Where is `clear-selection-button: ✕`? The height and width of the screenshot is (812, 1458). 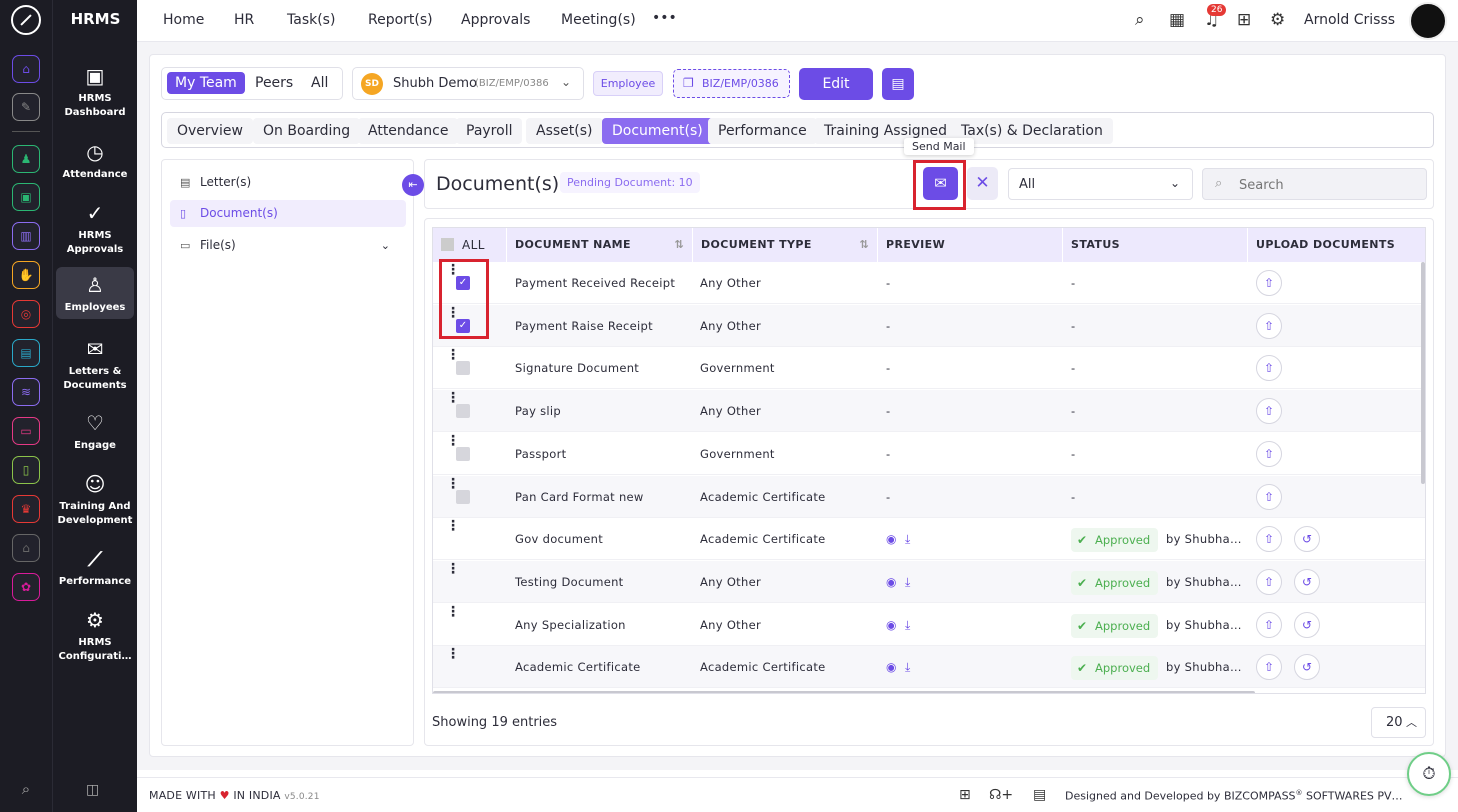 clear-selection-button: ✕ is located at coordinates (982, 183).